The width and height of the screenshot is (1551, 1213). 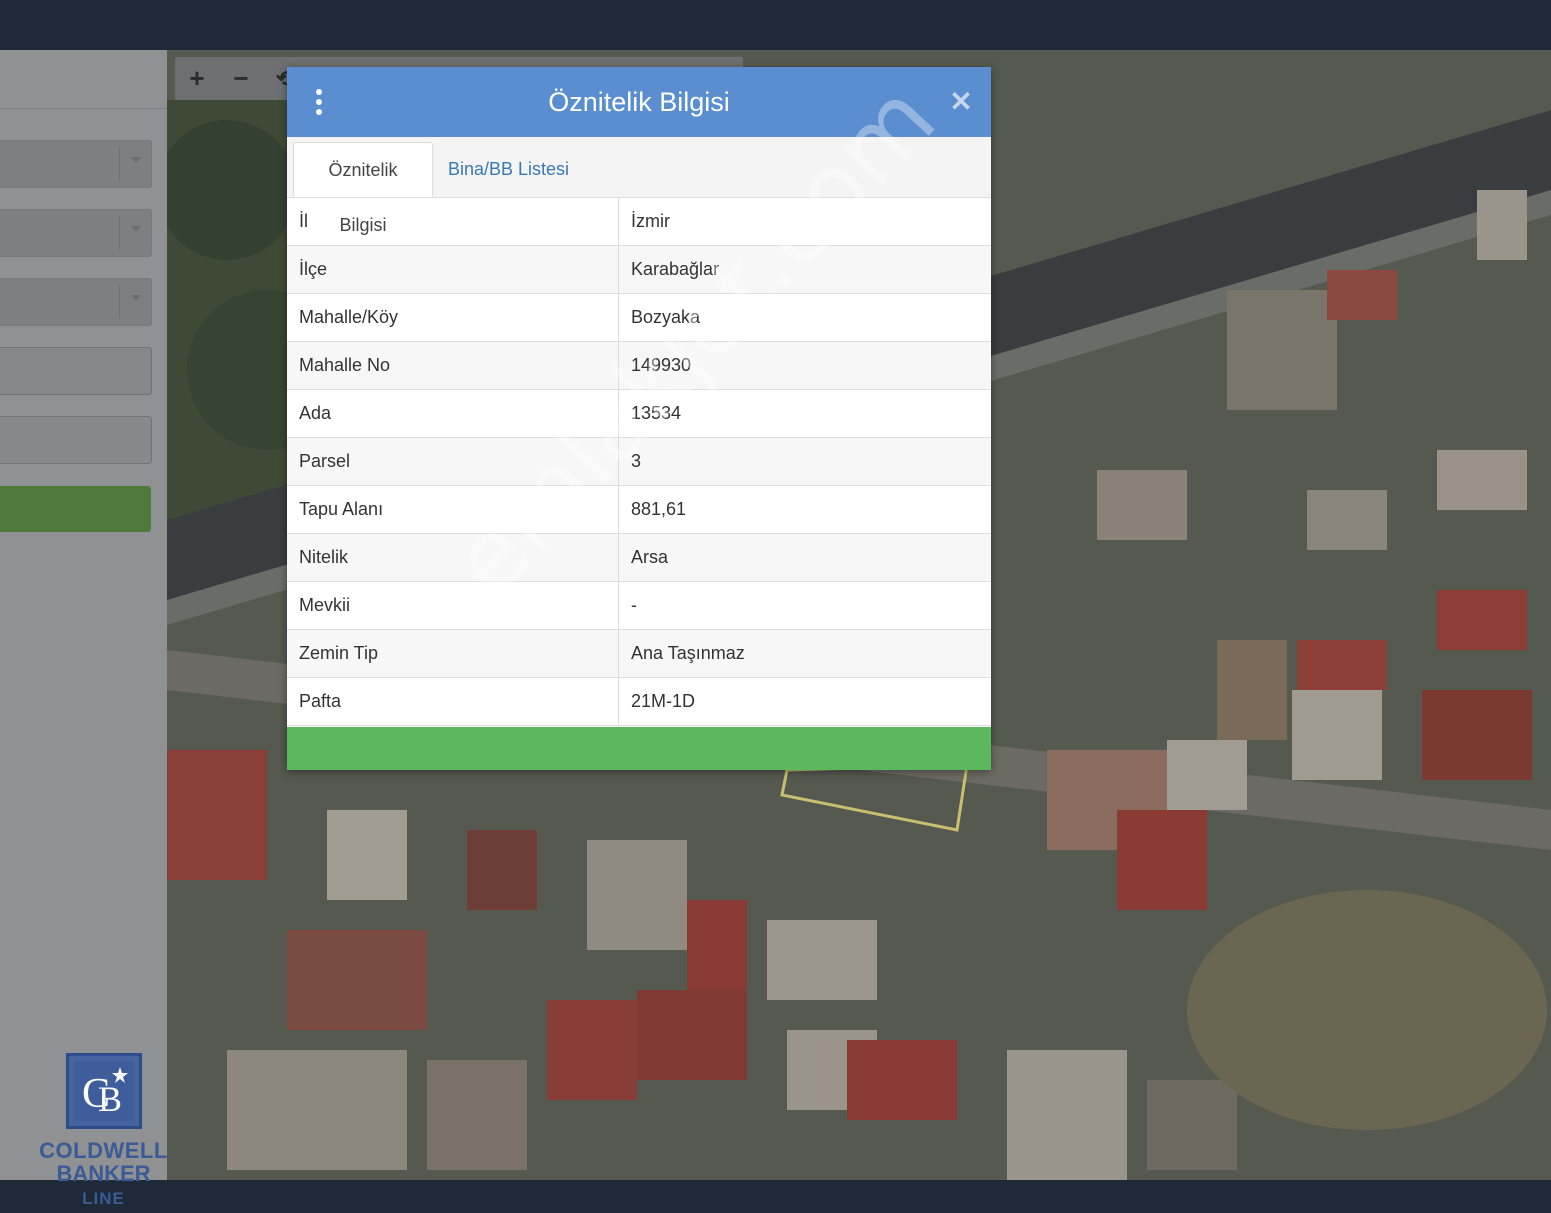 I want to click on cb-monogram-icon: C B, so click(x=104, y=1091).